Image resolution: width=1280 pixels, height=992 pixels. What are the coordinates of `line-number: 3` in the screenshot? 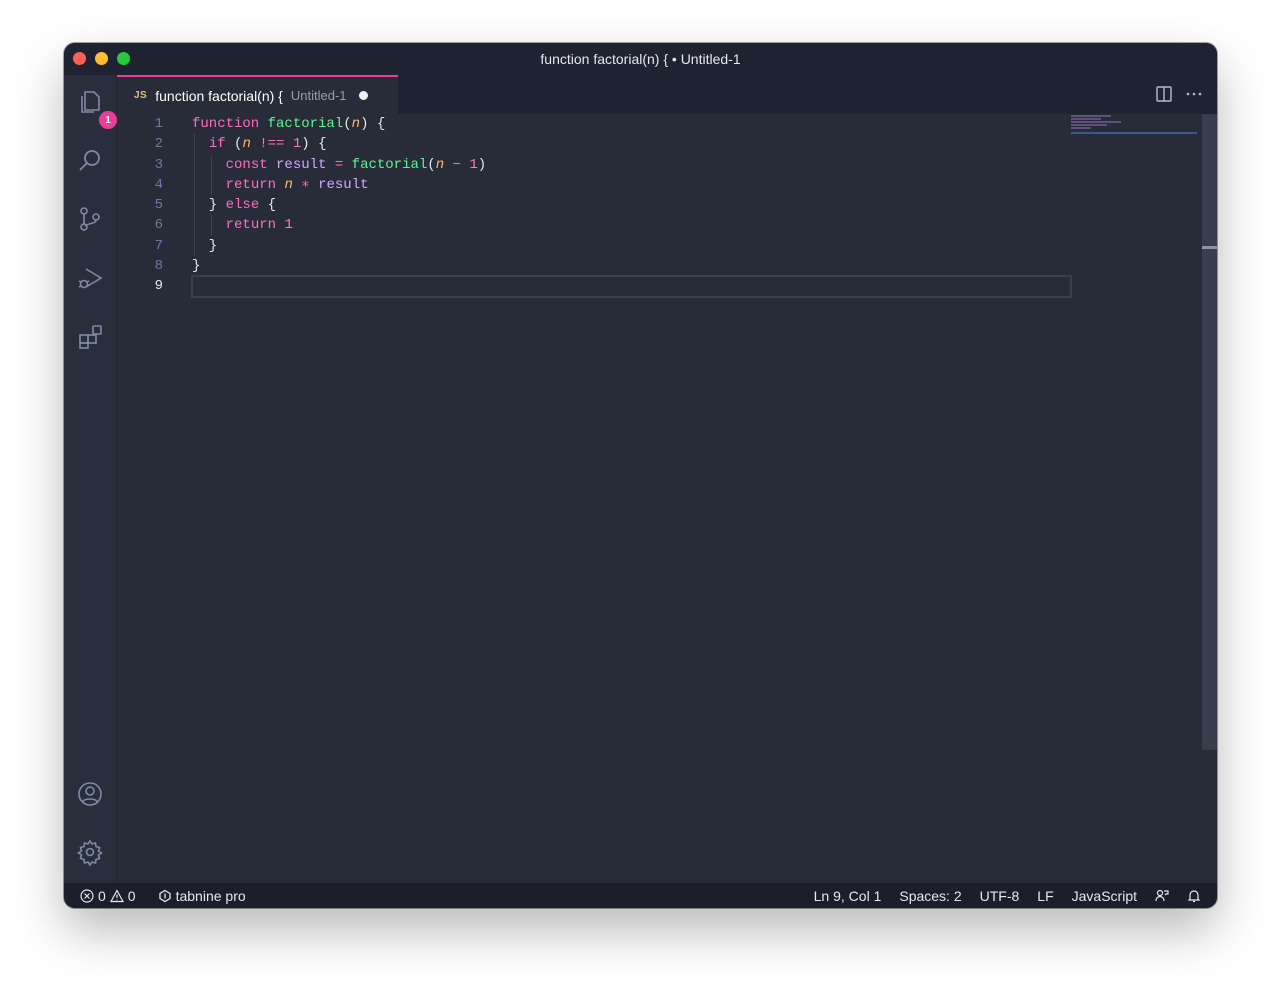 It's located at (158, 164).